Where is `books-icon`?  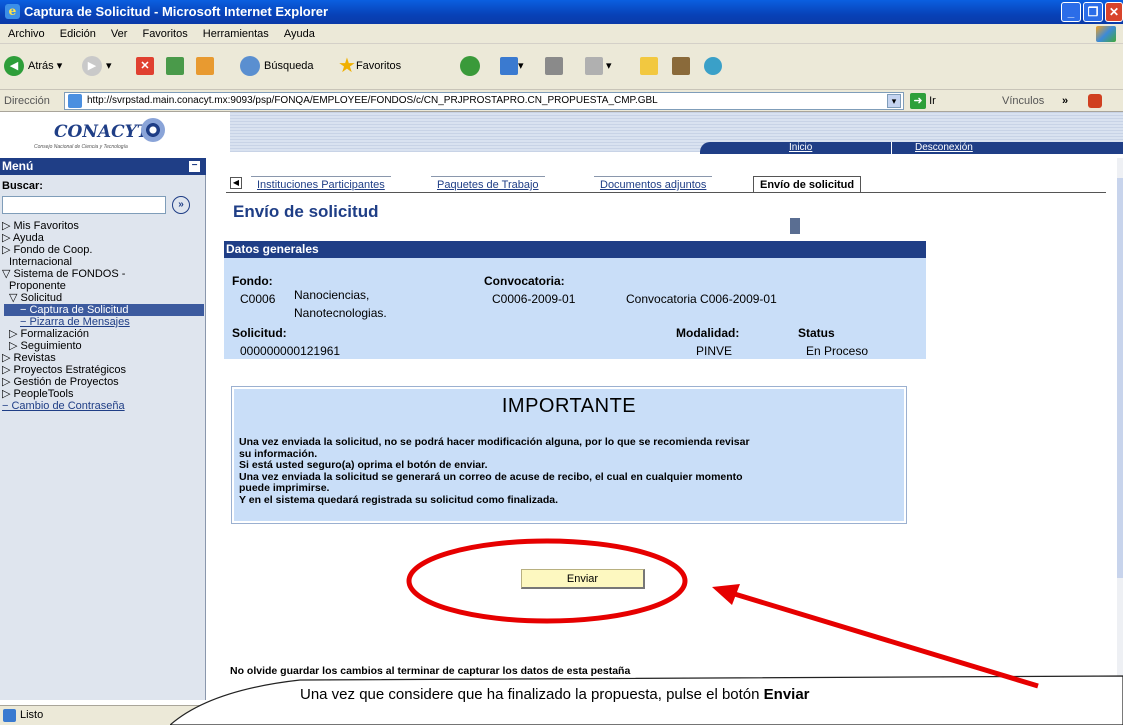 books-icon is located at coordinates (681, 66).